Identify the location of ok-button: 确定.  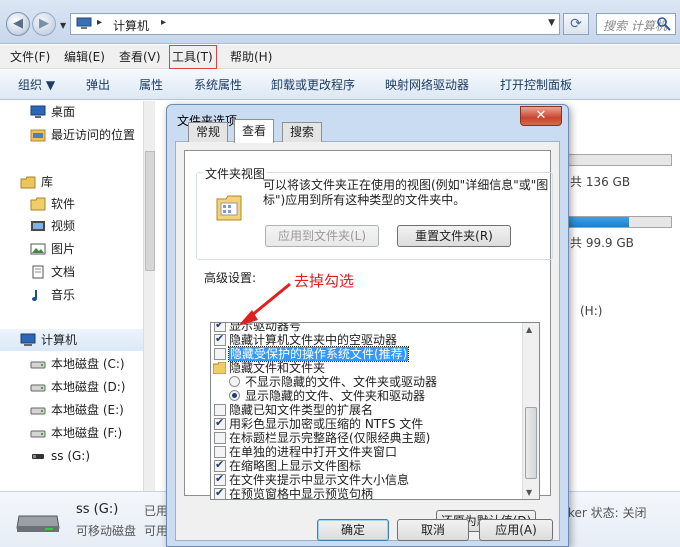
(353, 530).